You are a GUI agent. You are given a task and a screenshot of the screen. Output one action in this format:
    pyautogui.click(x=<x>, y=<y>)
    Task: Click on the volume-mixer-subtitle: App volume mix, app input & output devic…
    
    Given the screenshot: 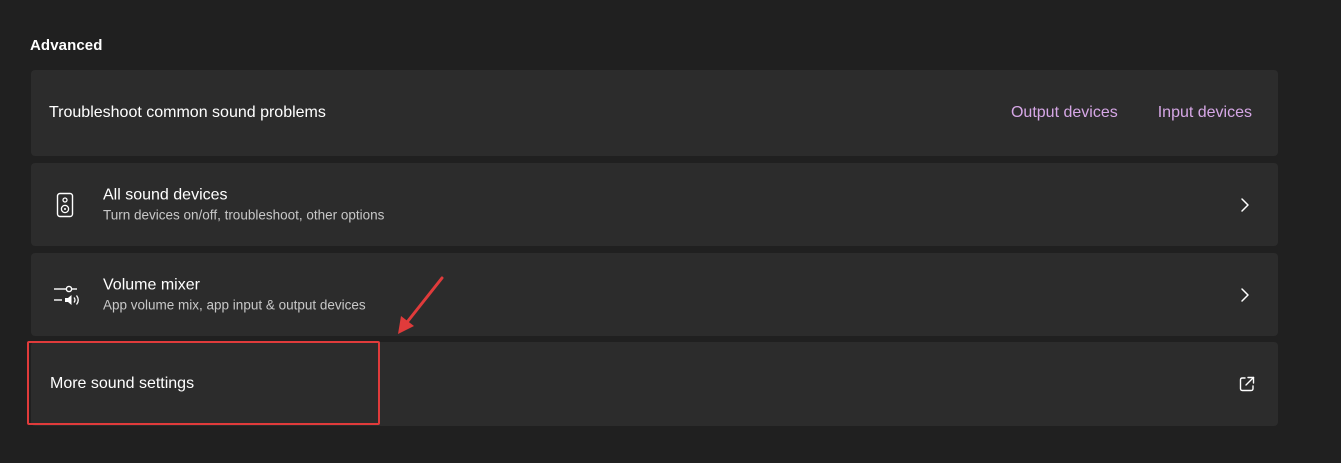 What is the action you would take?
    pyautogui.click(x=234, y=304)
    